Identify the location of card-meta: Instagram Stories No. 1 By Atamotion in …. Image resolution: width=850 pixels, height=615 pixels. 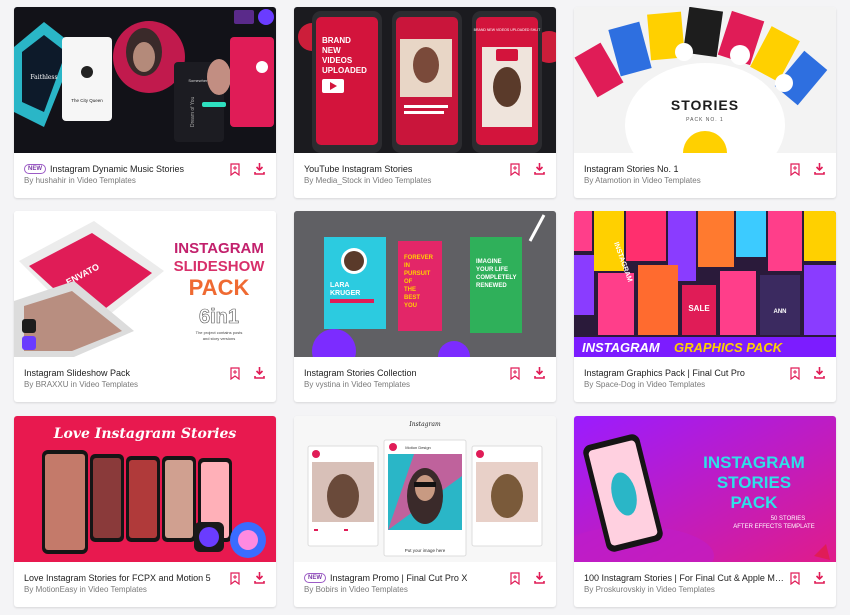
(705, 175).